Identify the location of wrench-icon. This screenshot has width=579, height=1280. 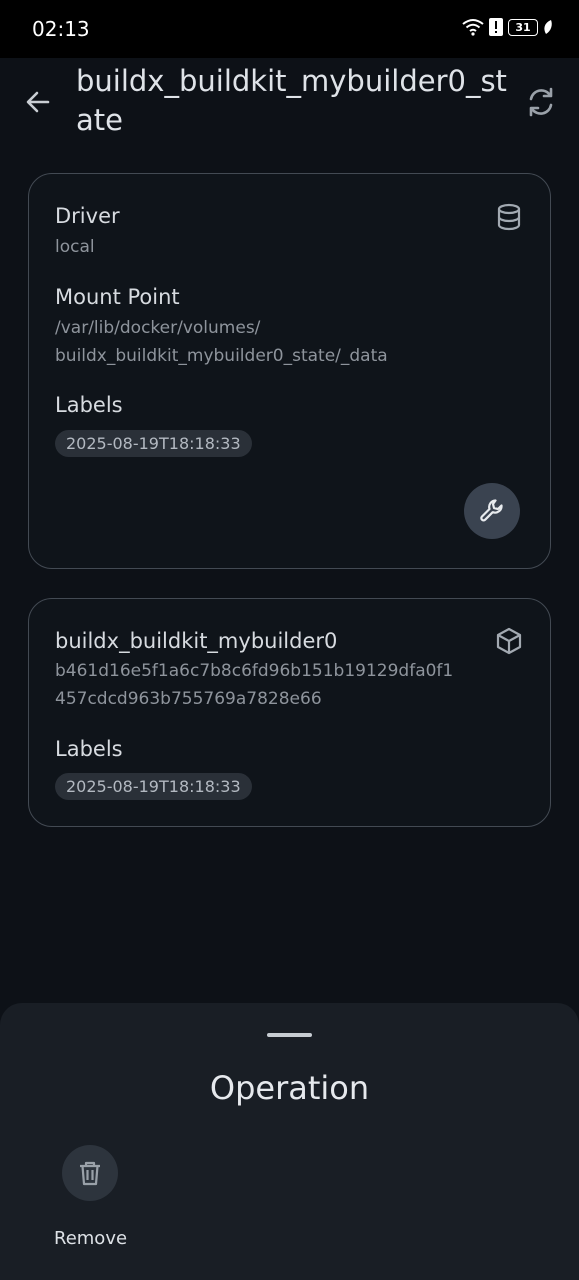
(491, 510).